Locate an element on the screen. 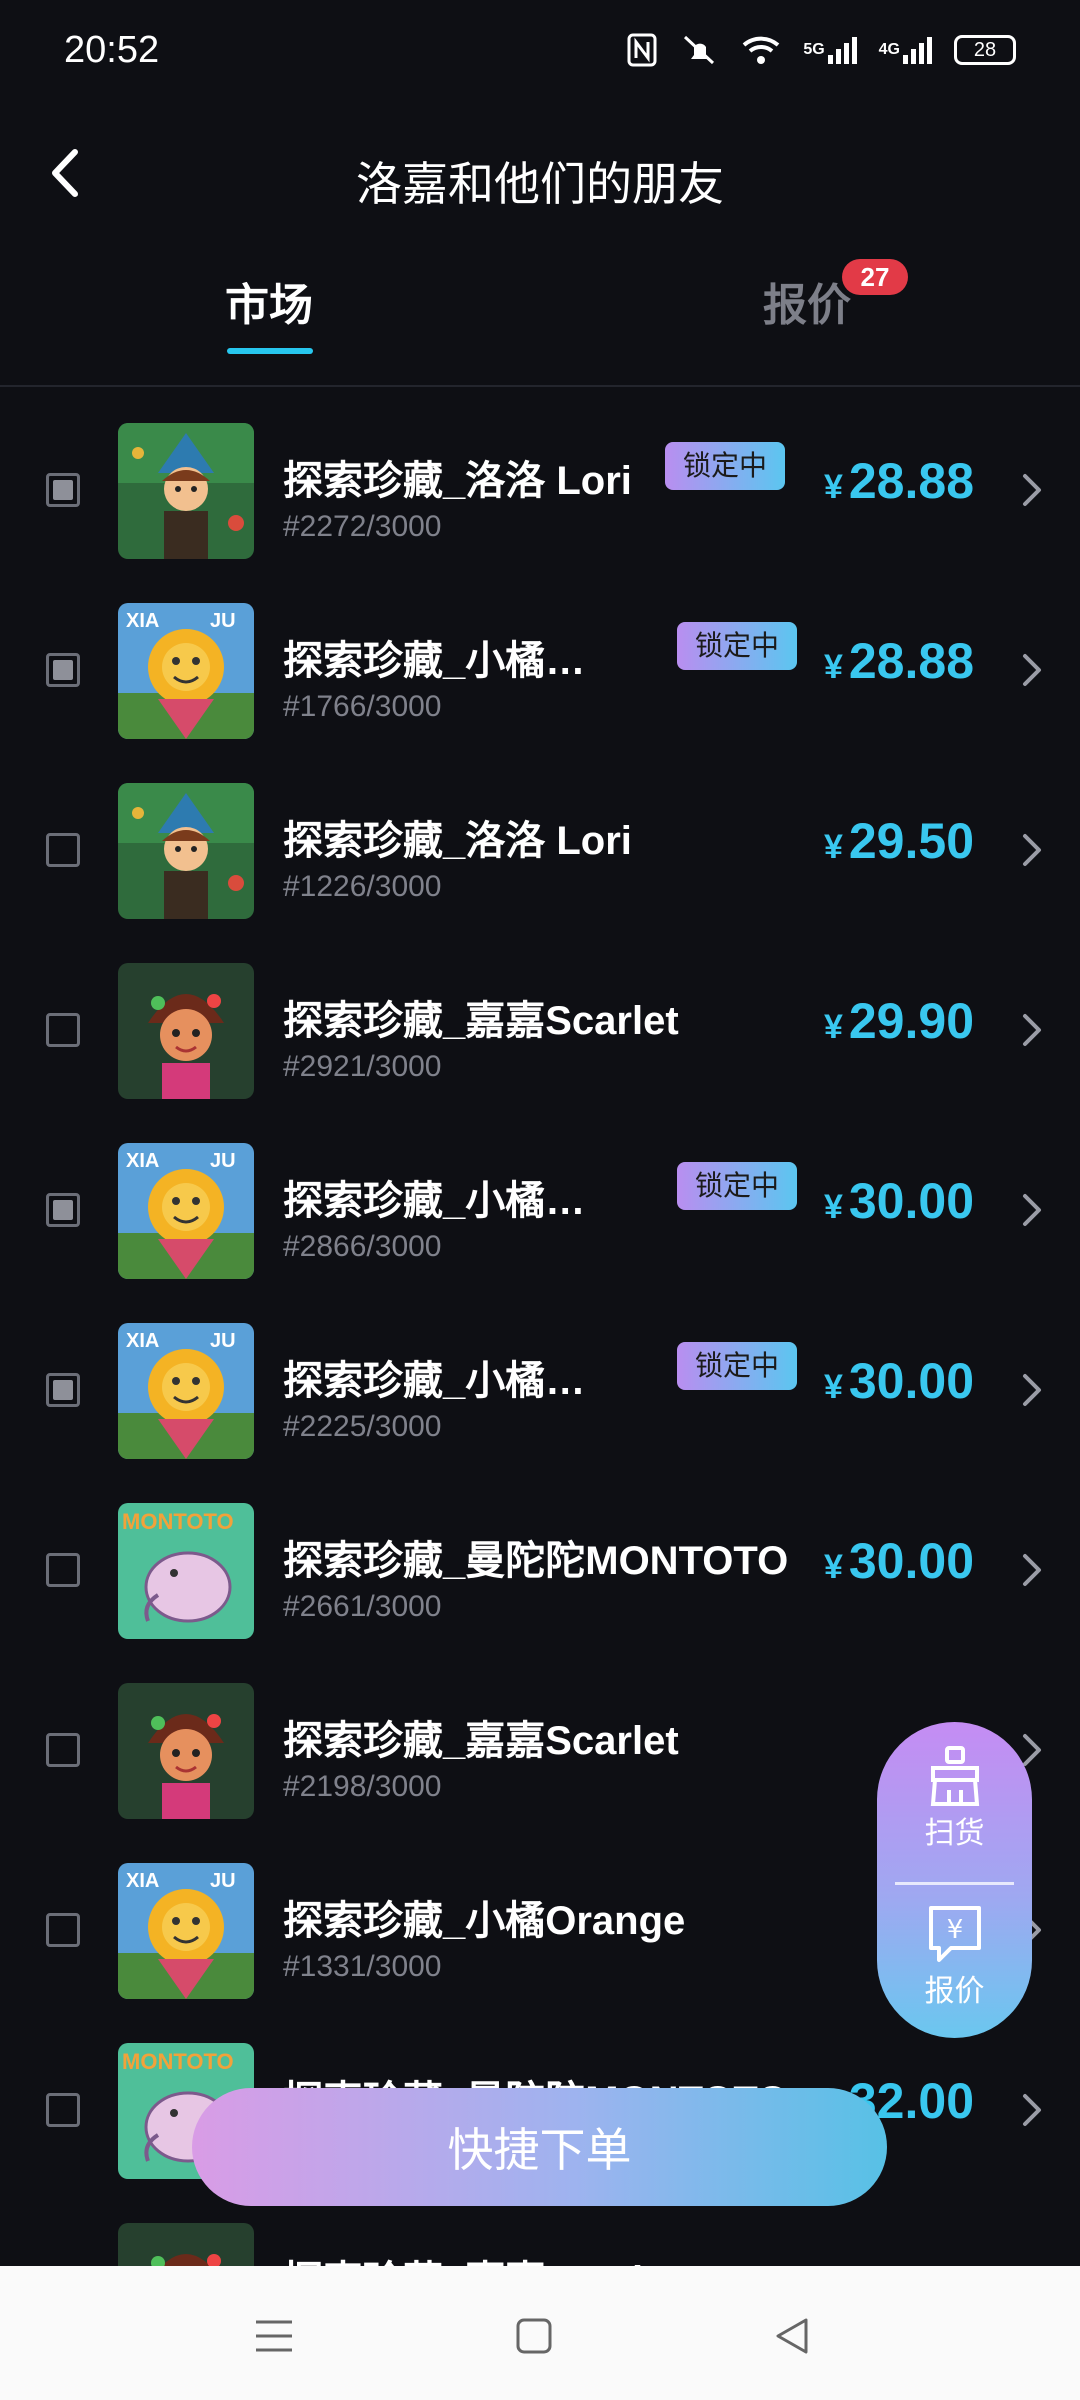 This screenshot has height=2400, width=1080. list-item: XIA JU 探索珍藏_小橘… #1766/3000 锁定中 ¥28.88 is located at coordinates (540, 670).